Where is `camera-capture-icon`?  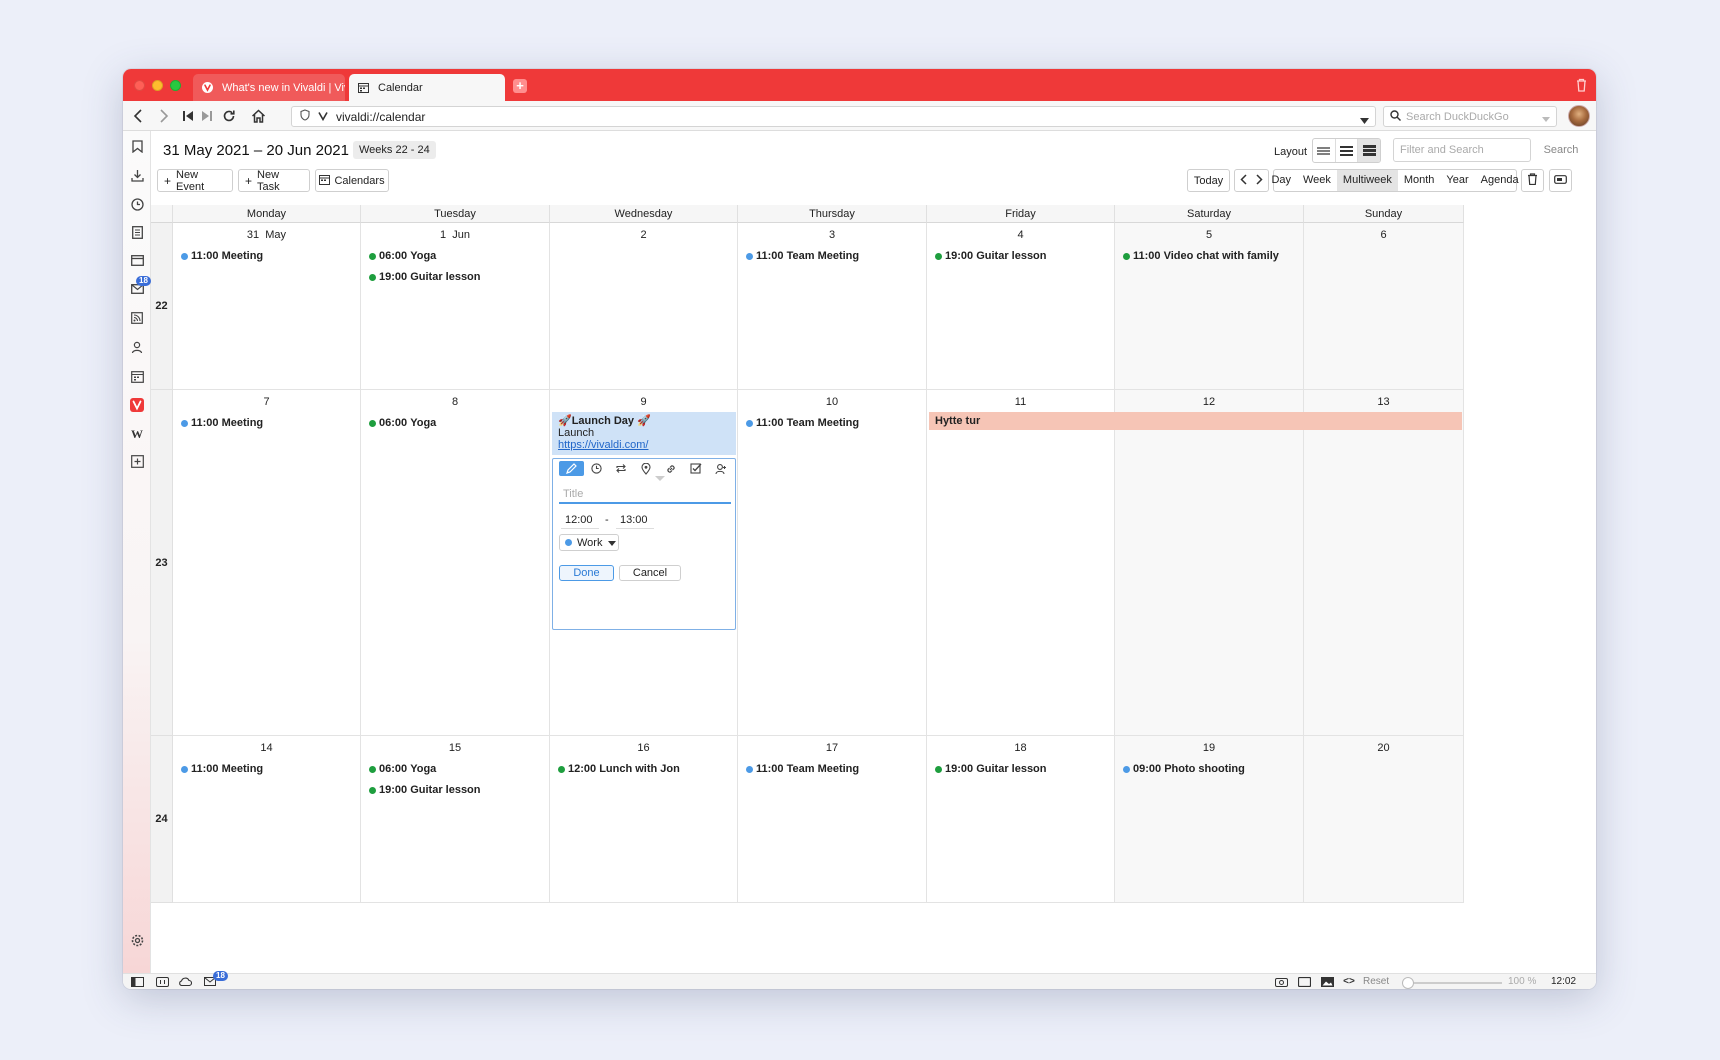
camera-capture-icon is located at coordinates (1281, 981).